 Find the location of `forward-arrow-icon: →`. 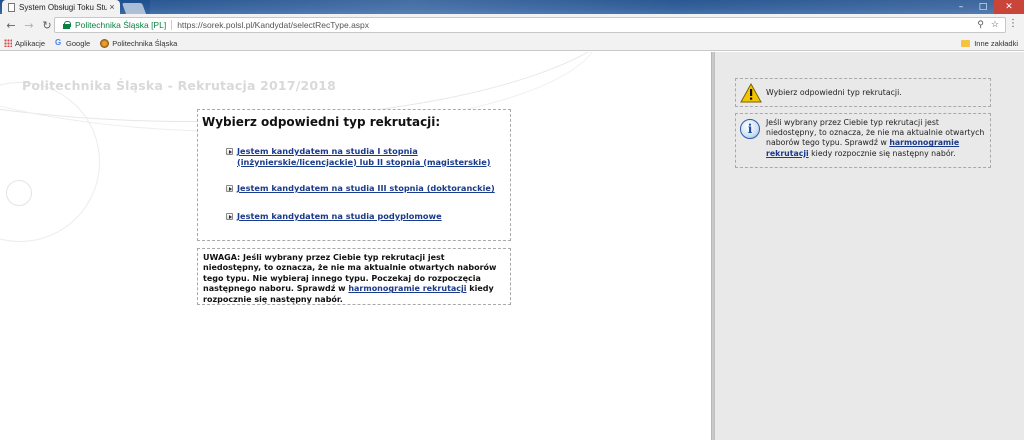

forward-arrow-icon: → is located at coordinates (29, 25).